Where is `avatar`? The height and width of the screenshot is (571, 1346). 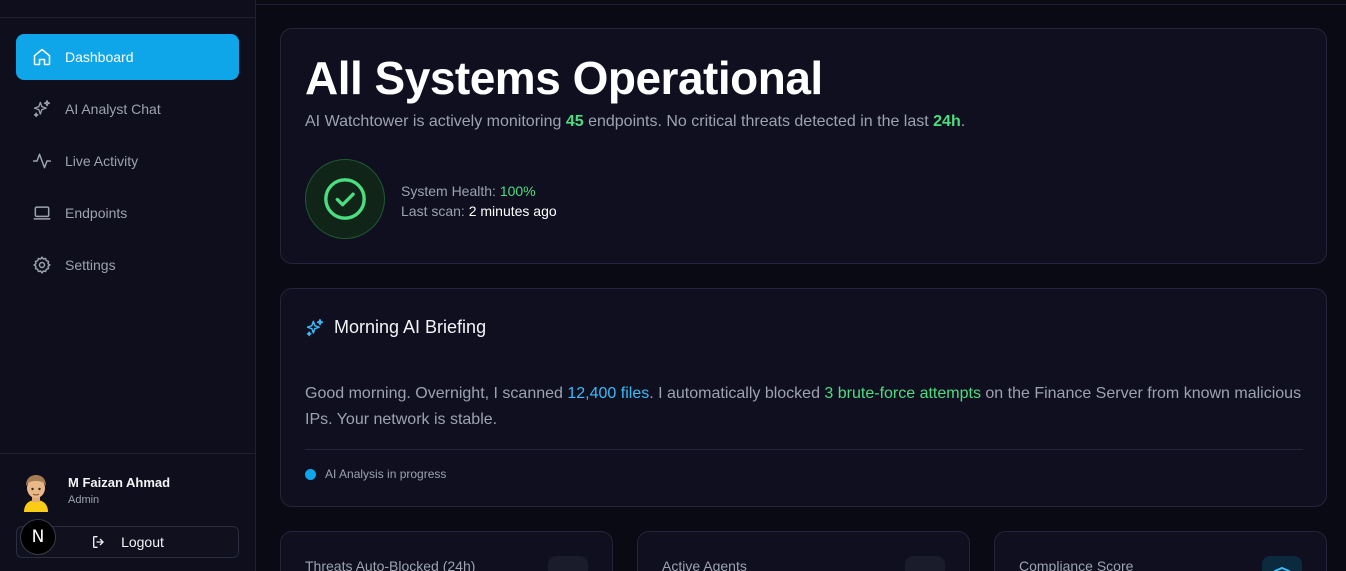 avatar is located at coordinates (36, 492).